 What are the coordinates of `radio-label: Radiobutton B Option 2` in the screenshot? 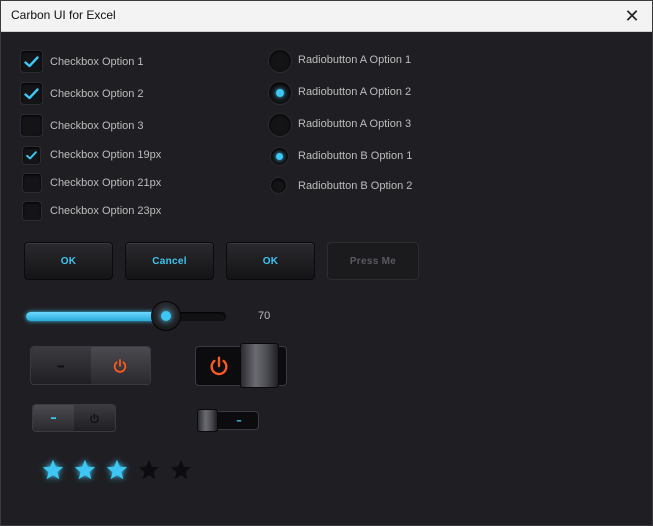 It's located at (355, 186).